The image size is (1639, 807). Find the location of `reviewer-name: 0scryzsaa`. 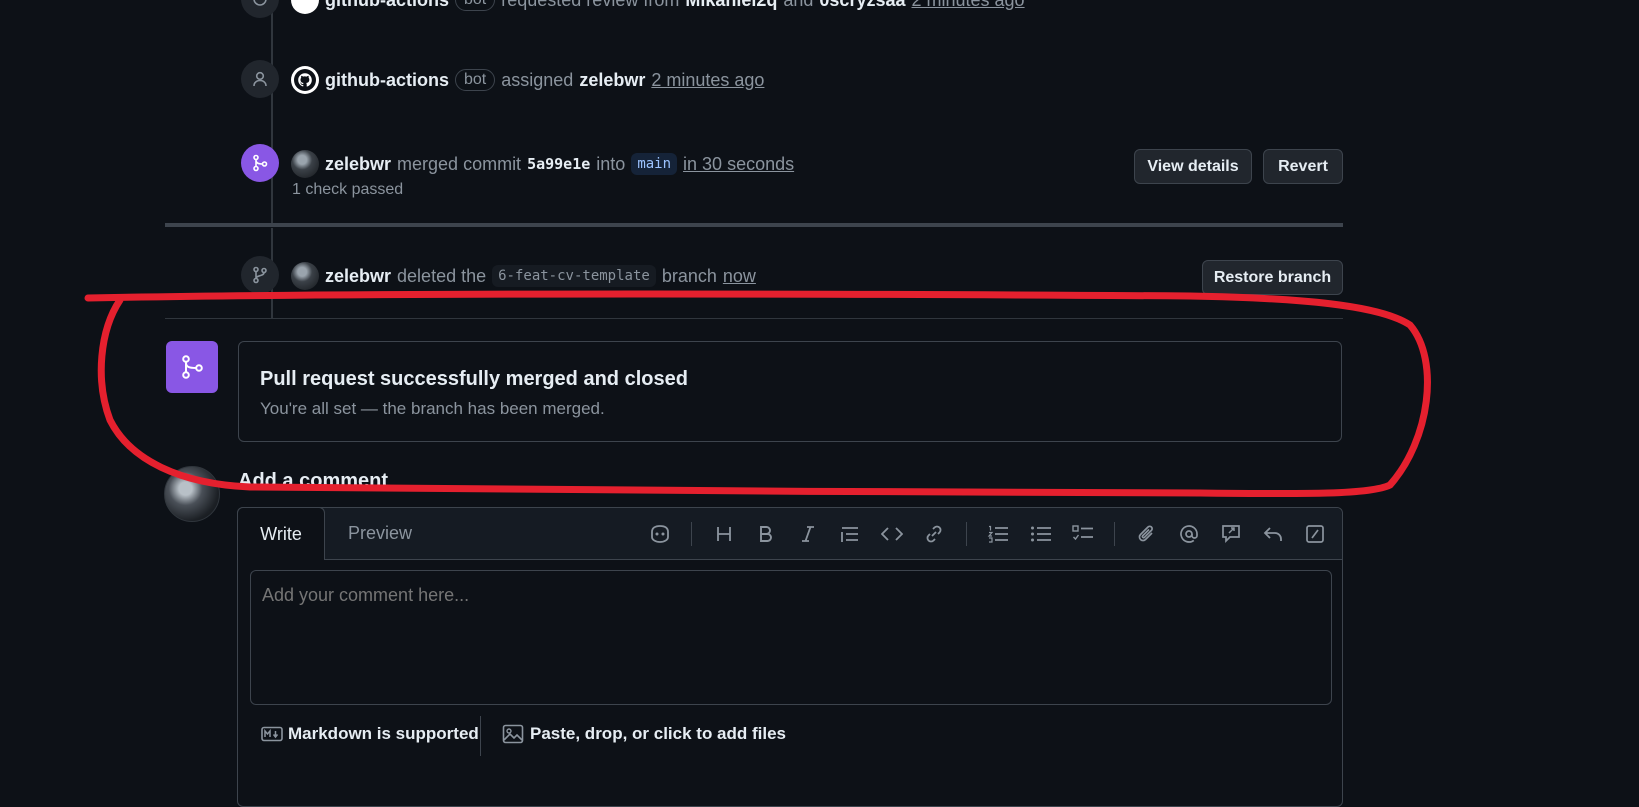

reviewer-name: 0scryzsaa is located at coordinates (862, 5).